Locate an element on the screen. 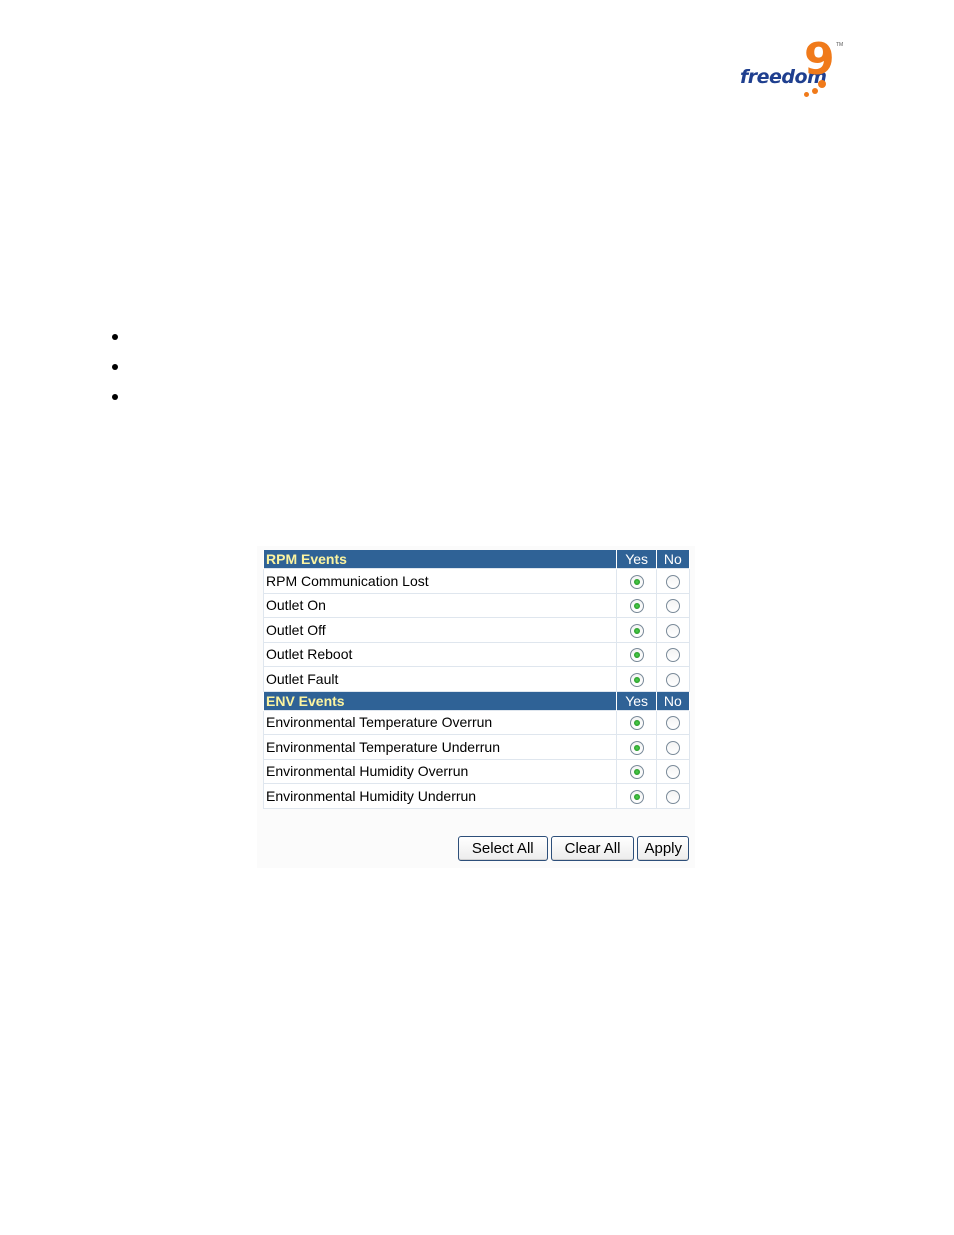 Image resolution: width=954 pixels, height=1235 pixels. event-row: Environmental Temperature Underrun is located at coordinates (476, 747).